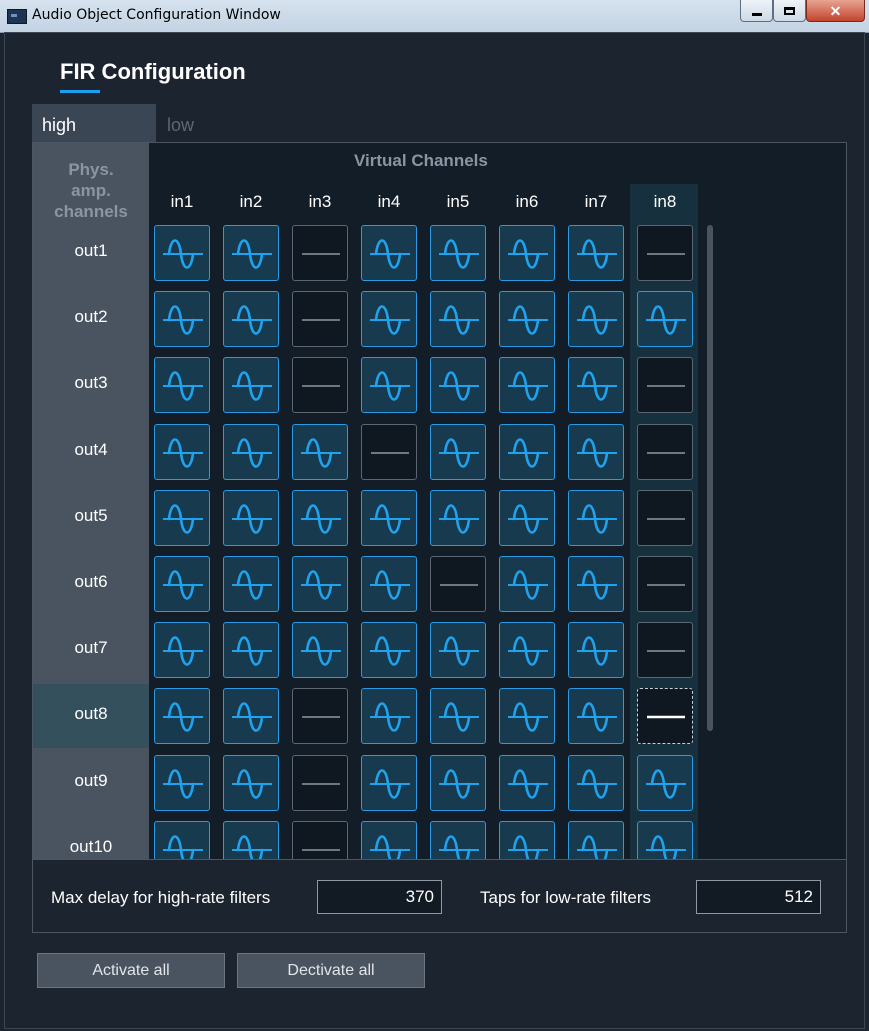 This screenshot has width=869, height=1031. I want to click on filter-toggle-out3-in8, so click(665, 385).